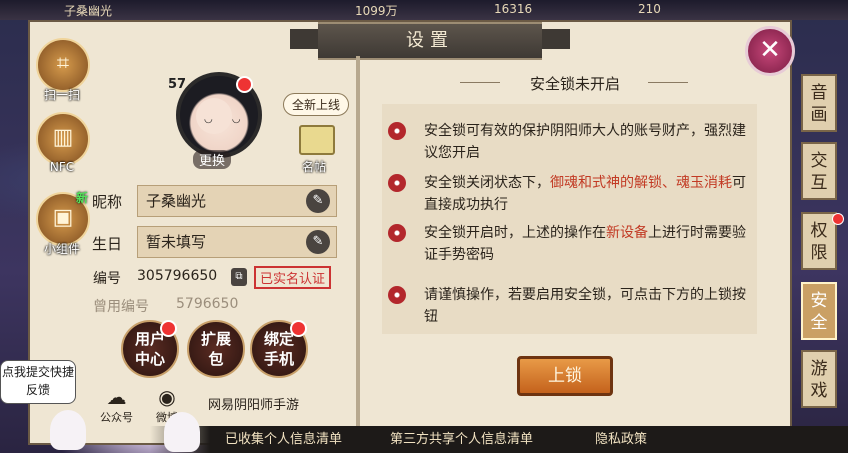  Describe the element at coordinates (819, 242) in the screenshot. I see `tab-label: 权限` at that location.